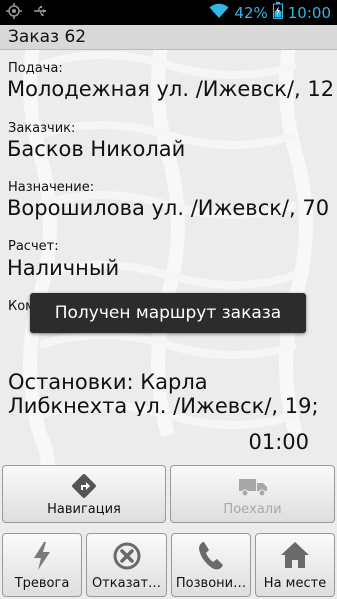  Describe the element at coordinates (168, 12) in the screenshot. I see `status-bar: 42% 10:00` at that location.